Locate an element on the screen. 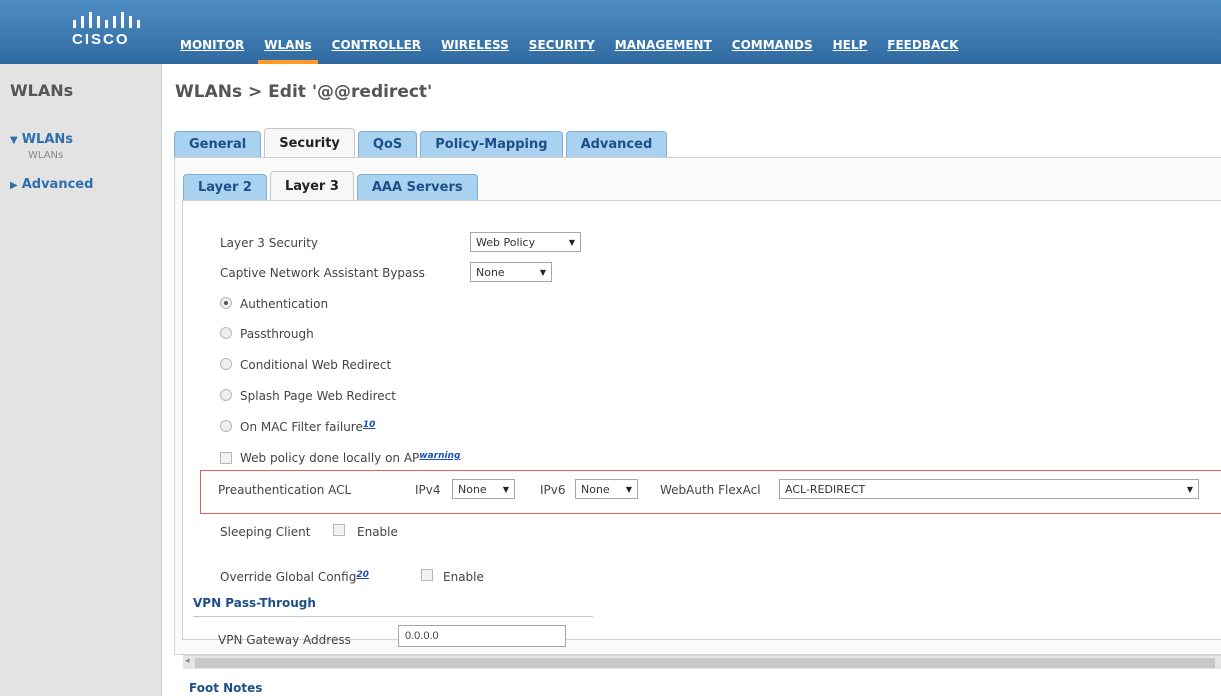 The width and height of the screenshot is (1221, 696). webauth-flexacl-label: WebAuth FlexAcl is located at coordinates (710, 490).